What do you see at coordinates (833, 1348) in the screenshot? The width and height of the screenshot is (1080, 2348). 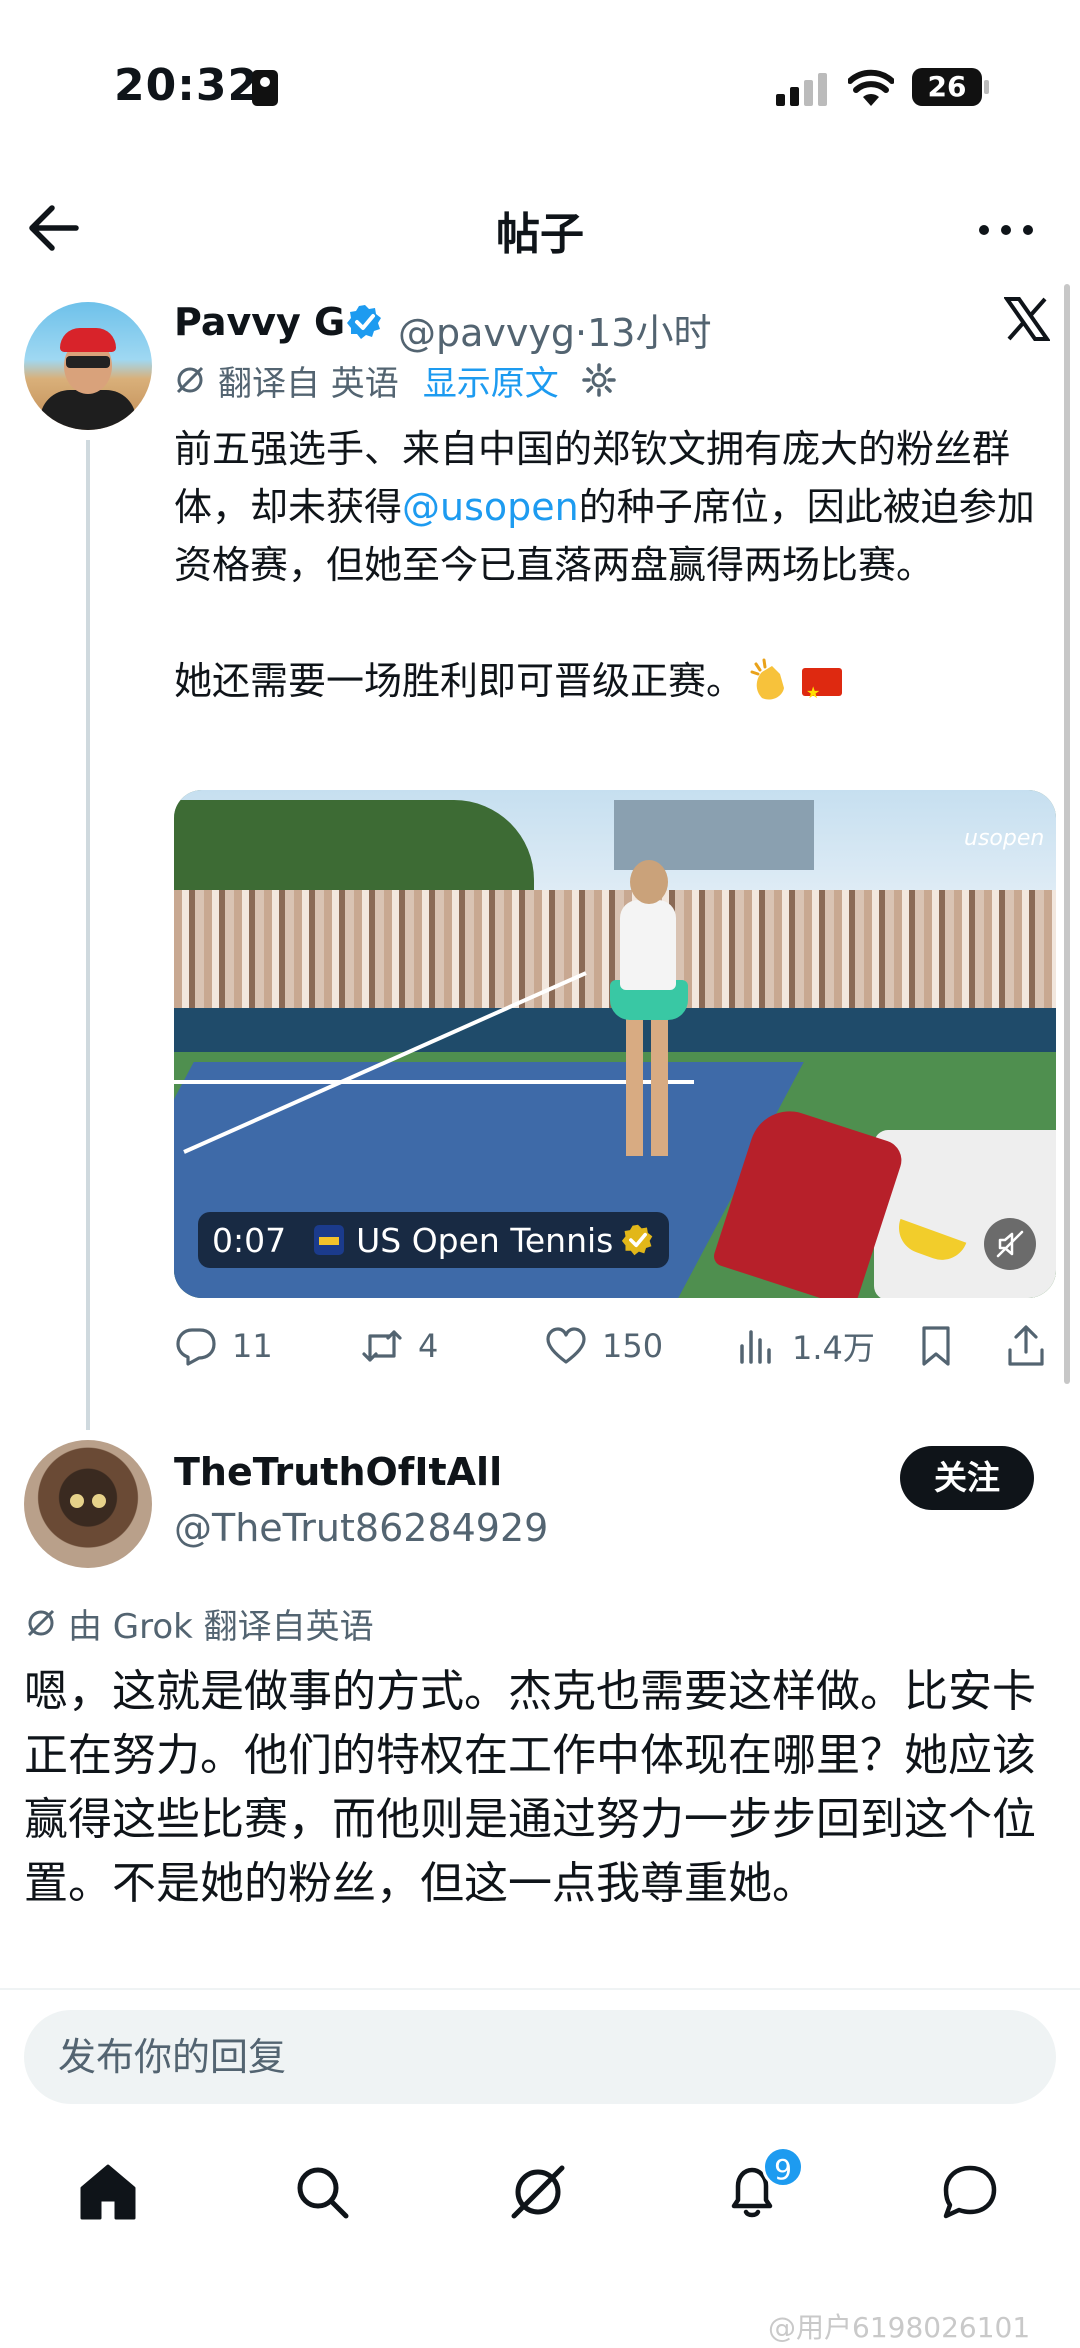 I see `views-count: 1.4万` at bounding box center [833, 1348].